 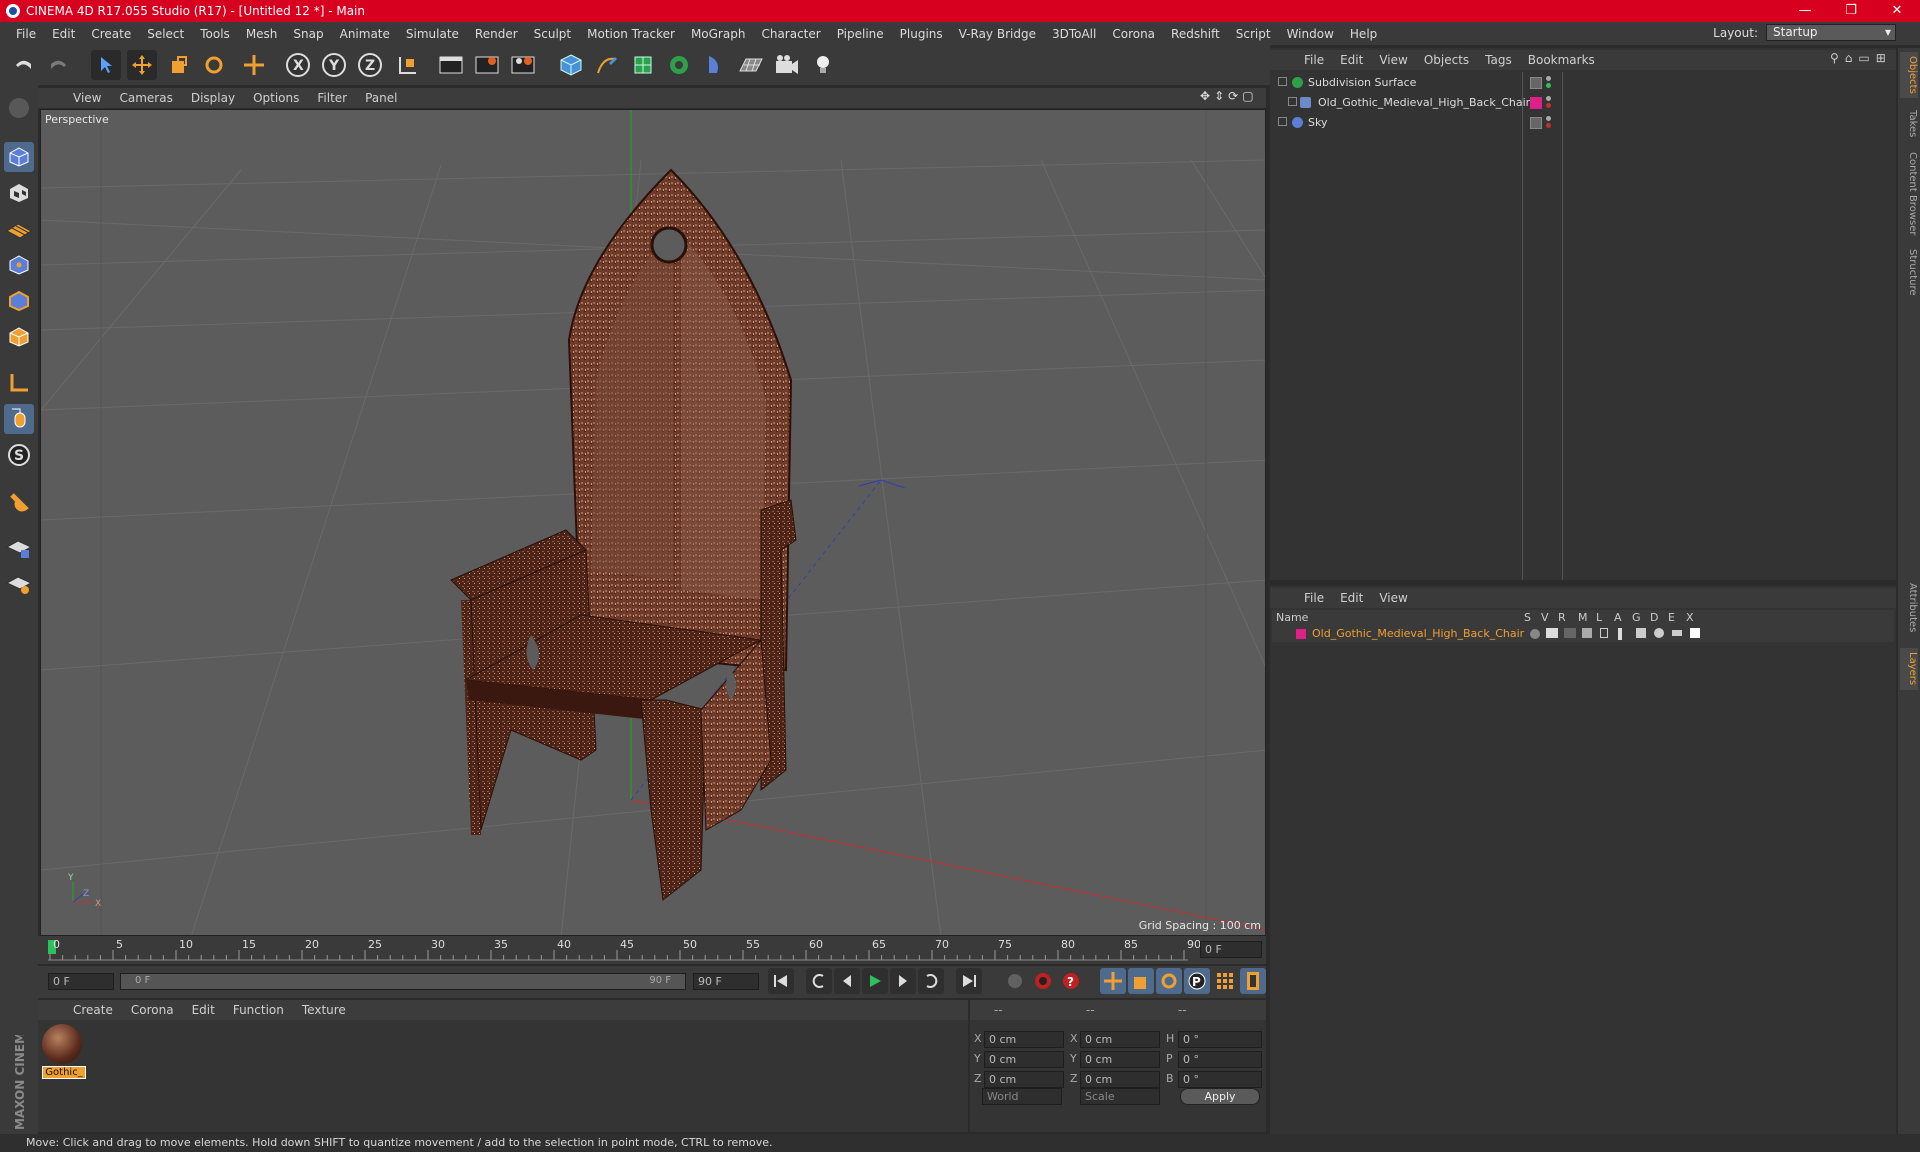 I want to click on current-frame-field: 0 F, so click(x=1231, y=949).